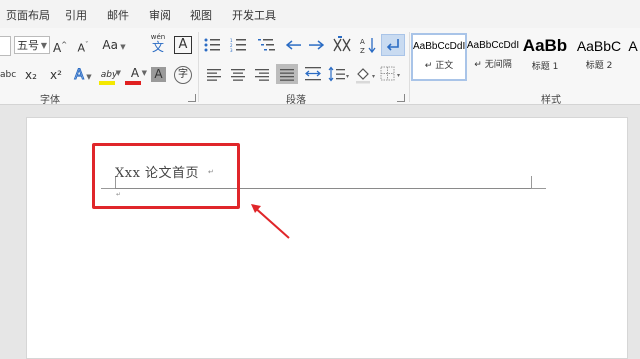 The image size is (640, 359). Describe the element at coordinates (439, 66) in the screenshot. I see `style-name: ↵ 正文` at that location.